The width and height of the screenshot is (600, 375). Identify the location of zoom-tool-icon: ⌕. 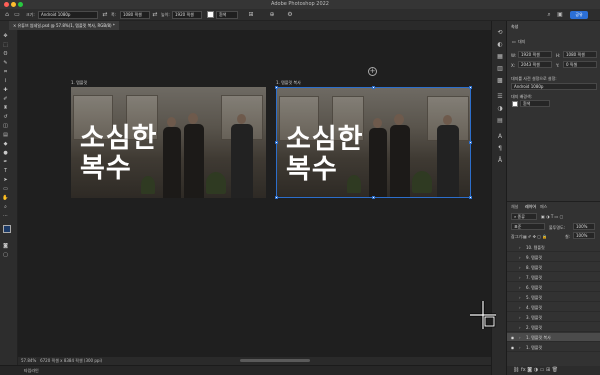
(5, 207).